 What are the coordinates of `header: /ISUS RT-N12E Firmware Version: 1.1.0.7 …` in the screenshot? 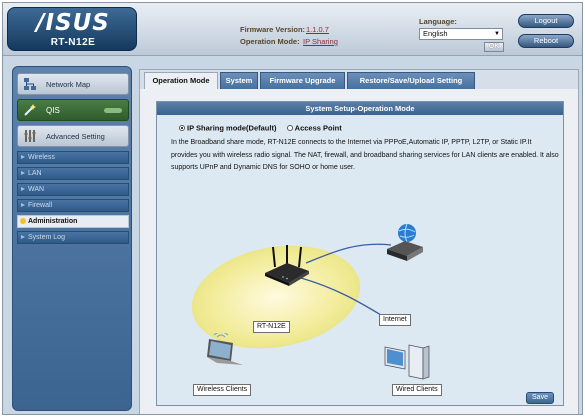 It's located at (292, 29).